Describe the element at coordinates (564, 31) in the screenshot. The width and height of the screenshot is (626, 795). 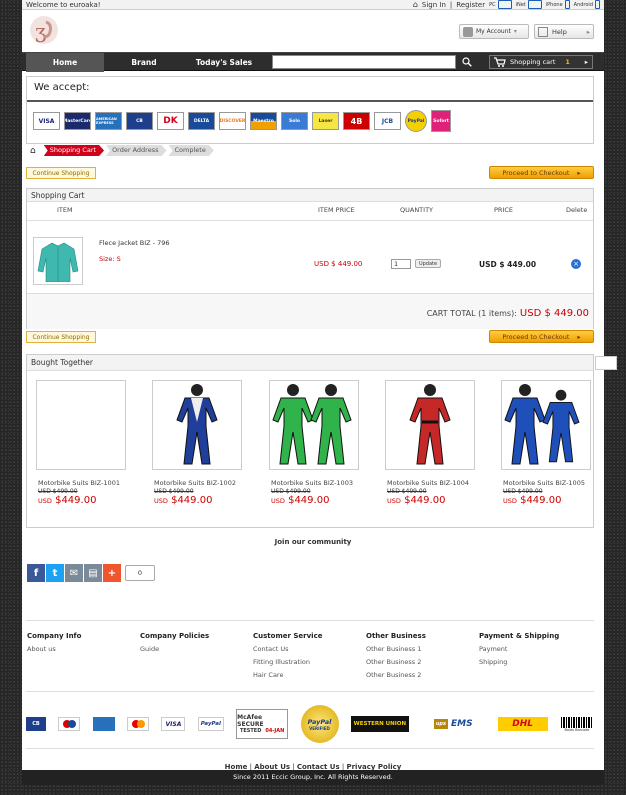
I see `help-button: Help ▸` at that location.